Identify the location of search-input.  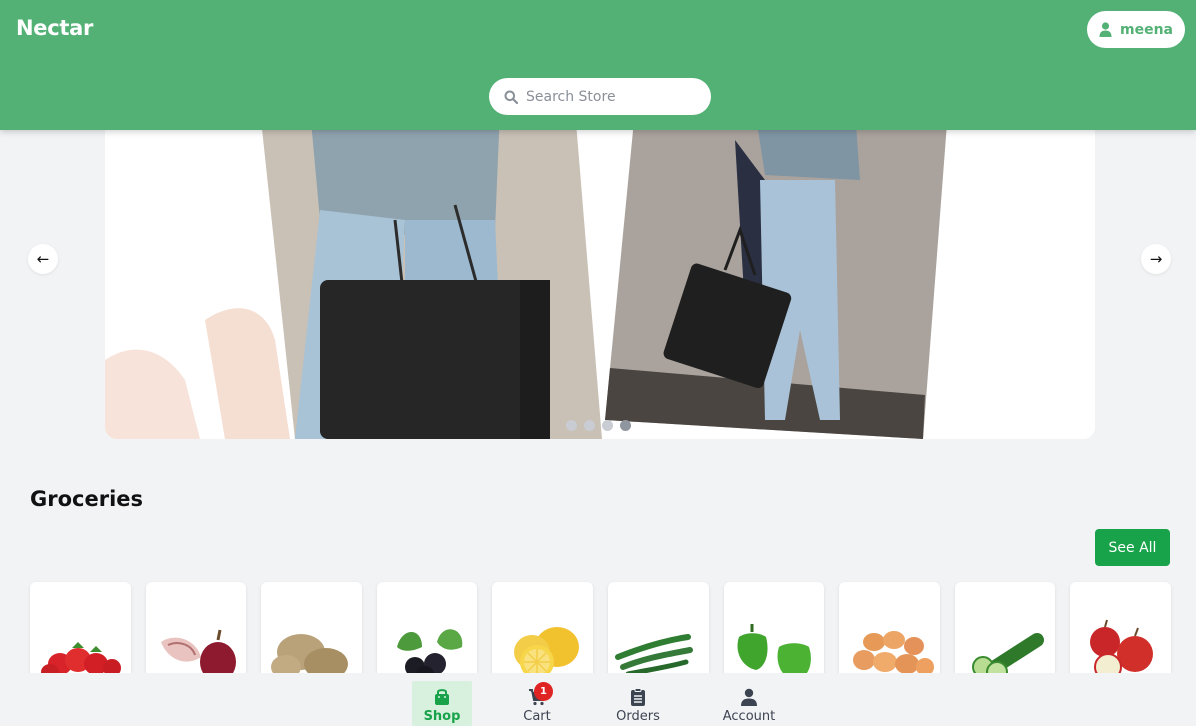
(611, 96).